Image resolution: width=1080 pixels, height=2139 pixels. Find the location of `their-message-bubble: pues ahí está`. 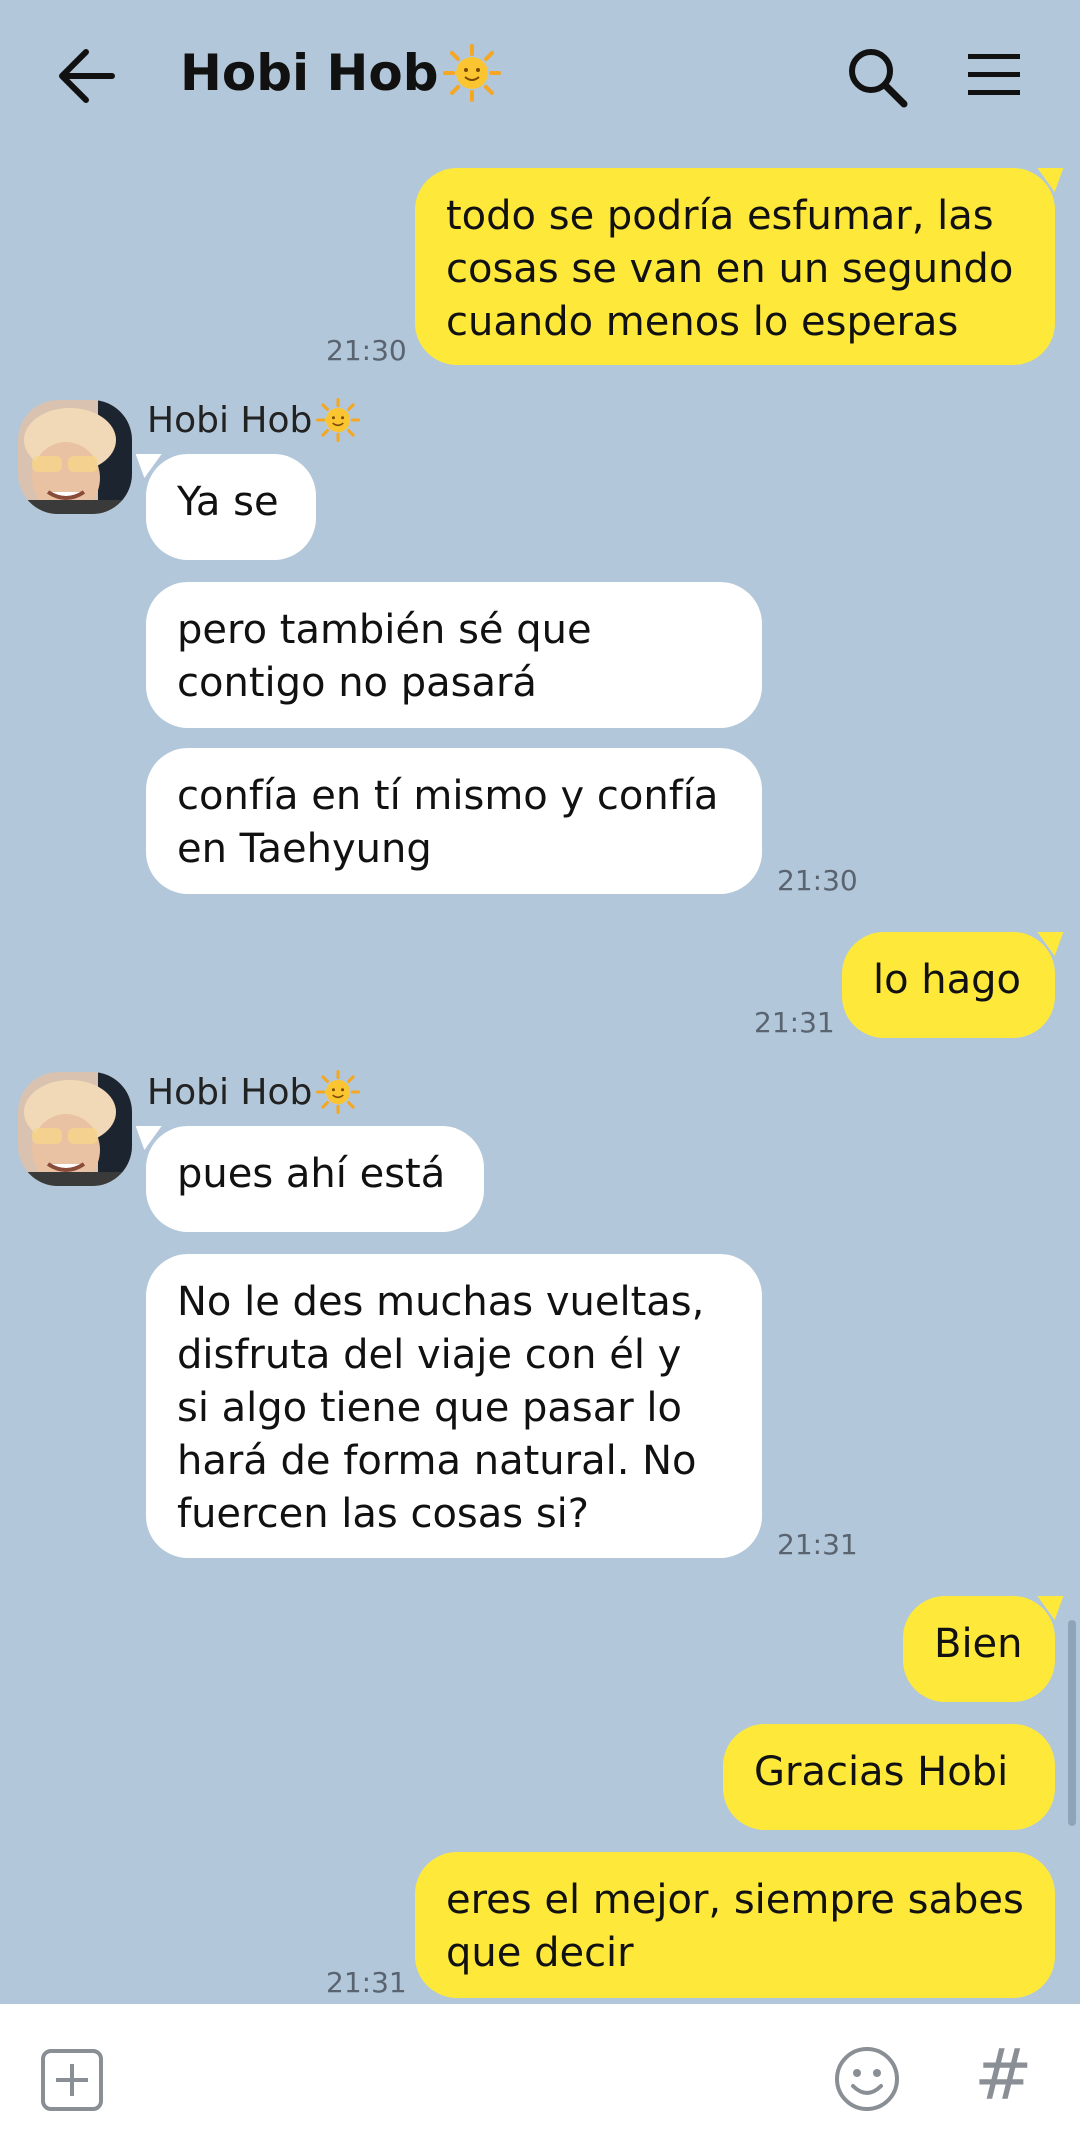

their-message-bubble: pues ahí está is located at coordinates (315, 1179).